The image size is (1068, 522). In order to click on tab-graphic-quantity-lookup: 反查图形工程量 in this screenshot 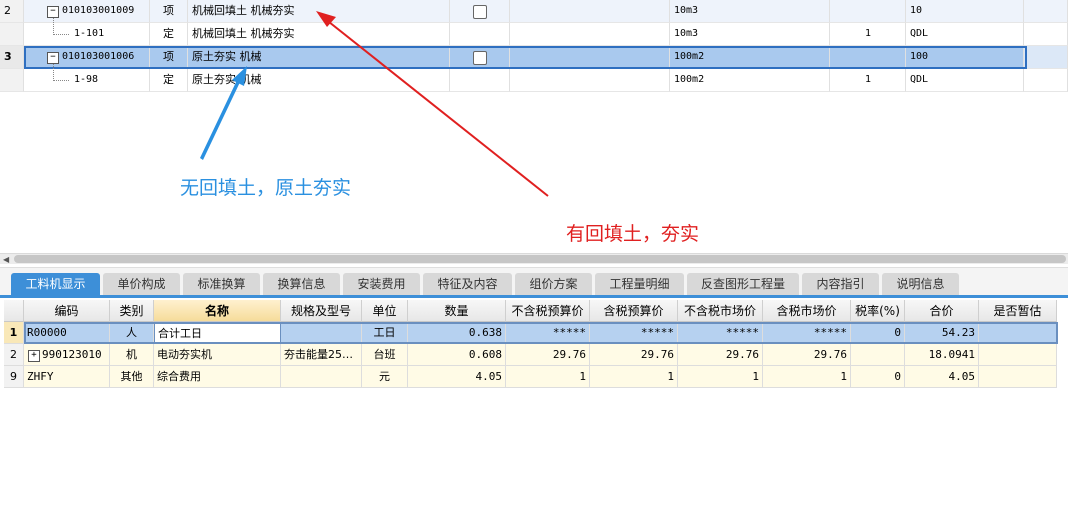, I will do `click(743, 284)`.